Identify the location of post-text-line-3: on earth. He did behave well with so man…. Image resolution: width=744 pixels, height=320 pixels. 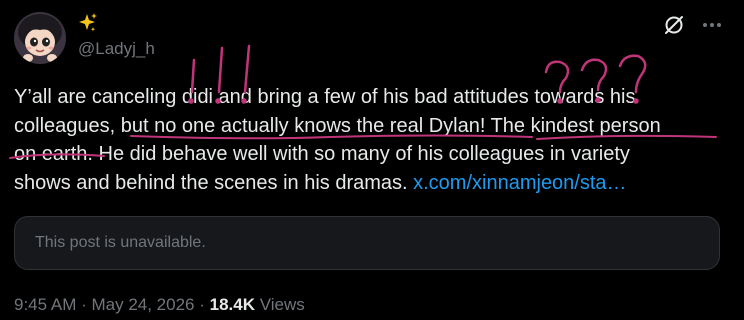
(322, 154).